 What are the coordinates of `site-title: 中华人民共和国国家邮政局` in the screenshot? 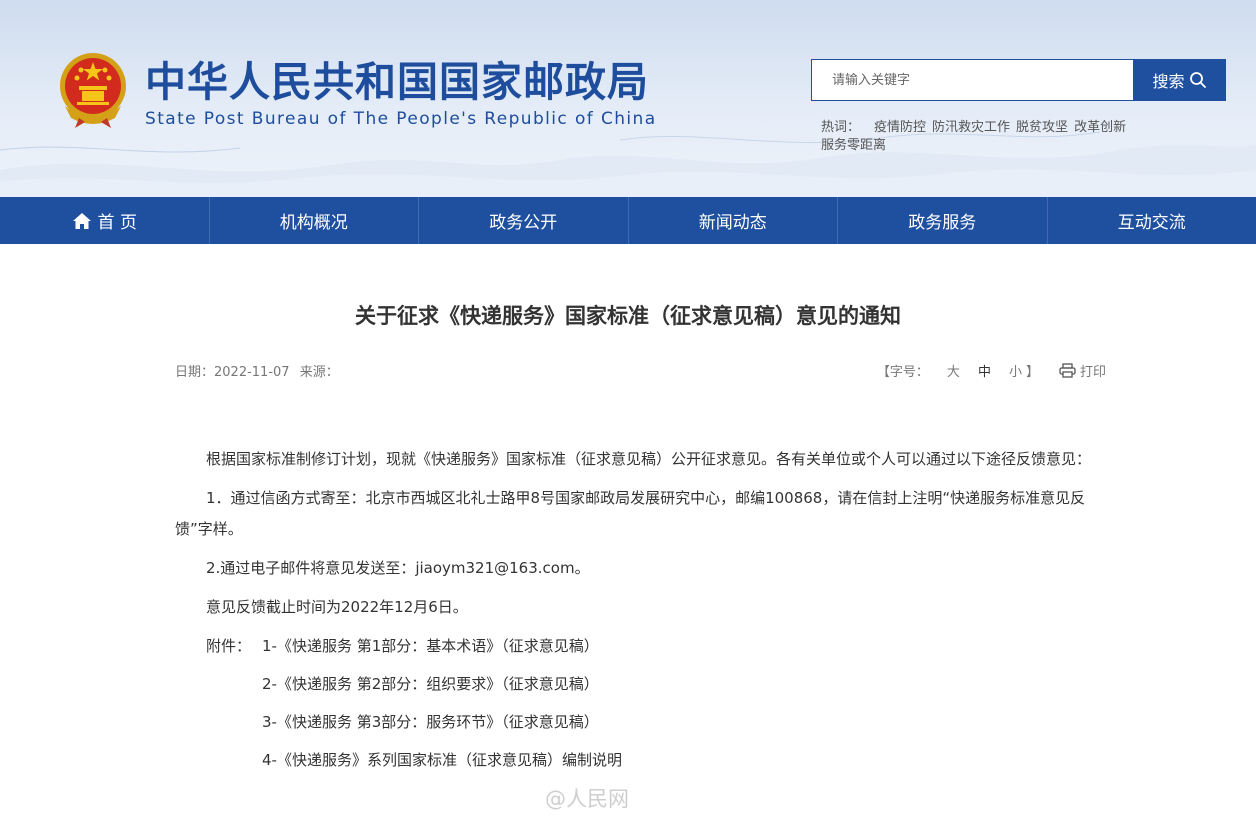 It's located at (397, 82).